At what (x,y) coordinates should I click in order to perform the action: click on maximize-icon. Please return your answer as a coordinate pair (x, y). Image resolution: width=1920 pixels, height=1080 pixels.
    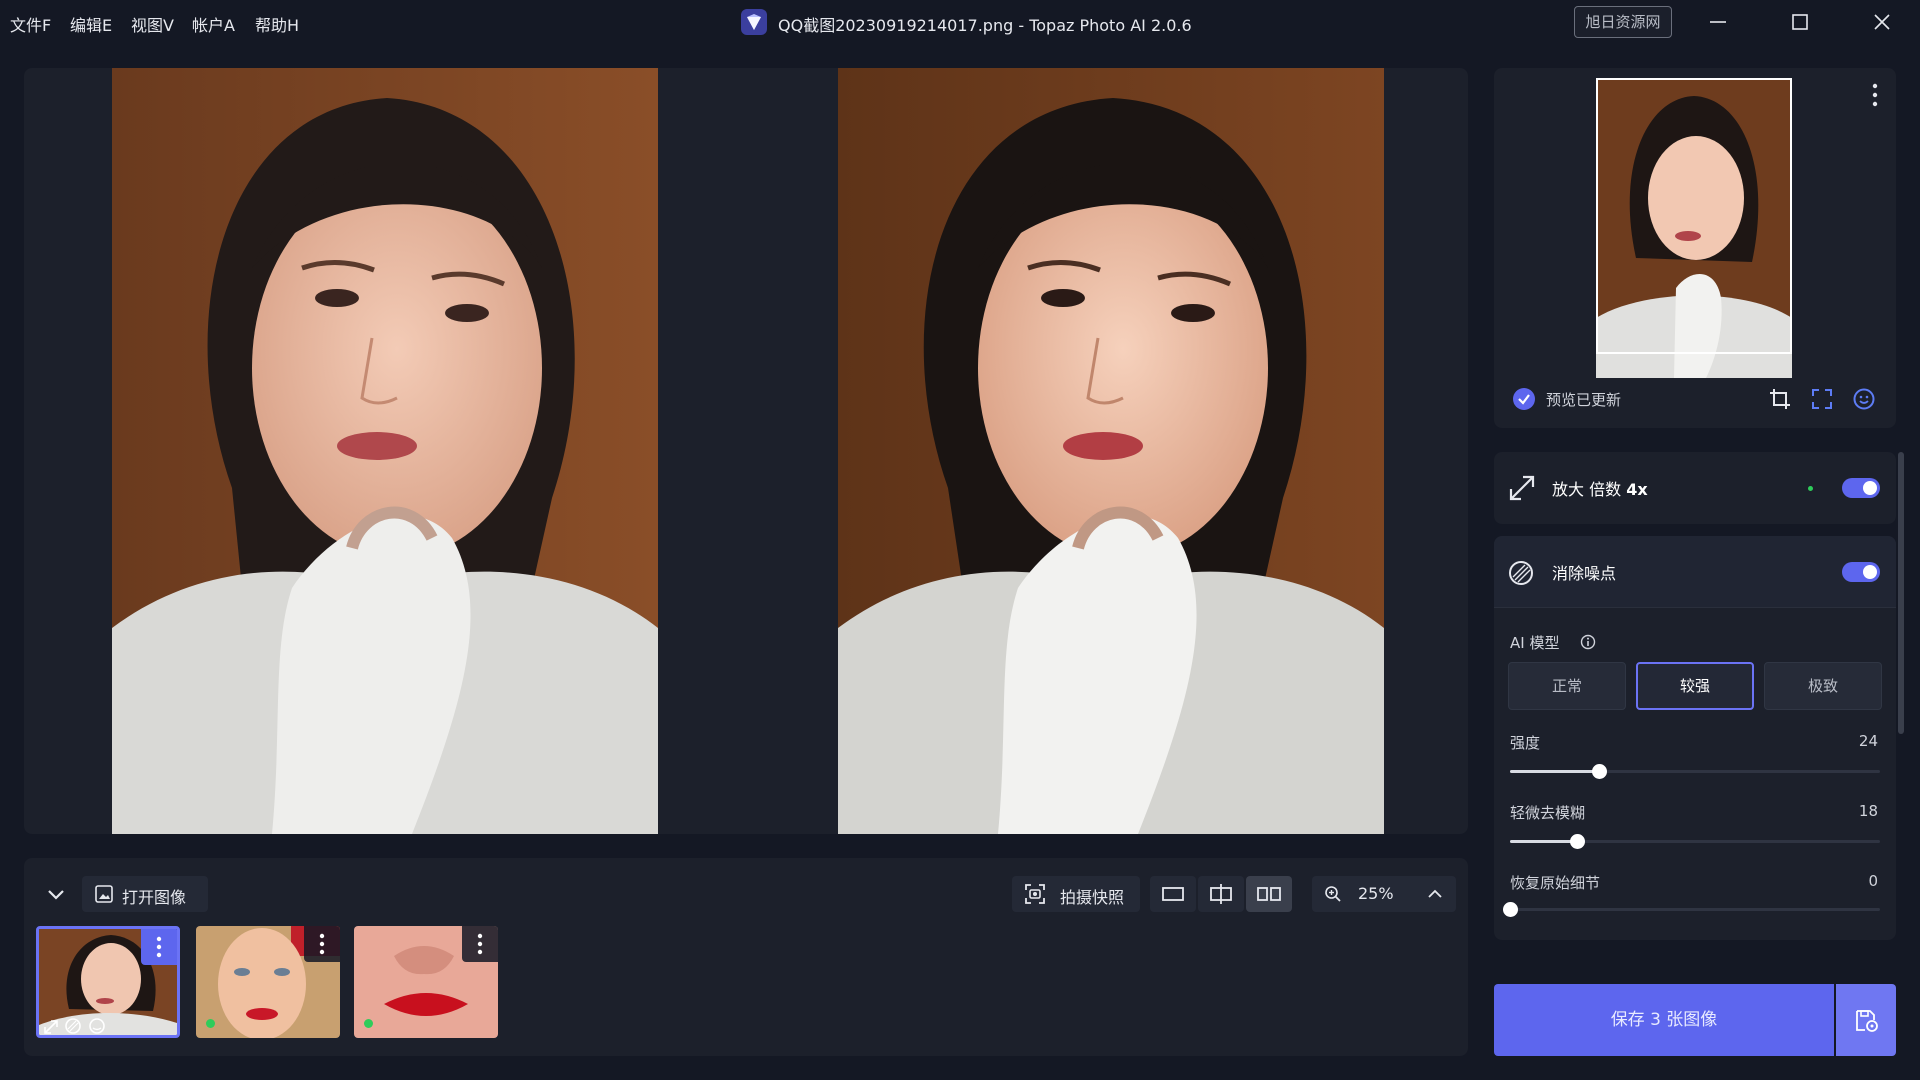
    Looking at the image, I should click on (1800, 22).